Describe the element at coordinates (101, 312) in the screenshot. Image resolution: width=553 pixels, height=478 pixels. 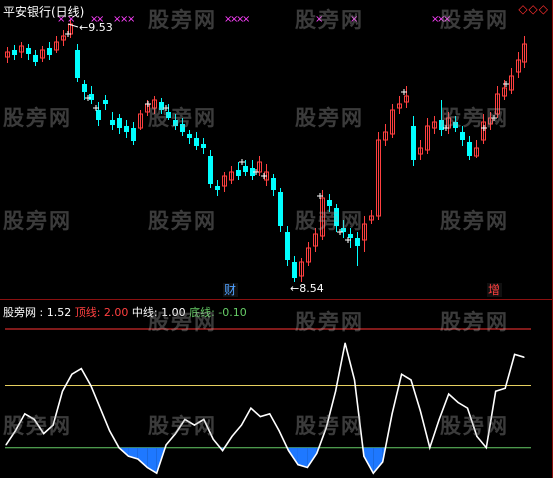
I see `top-line-label: 顶线: 2.00` at that location.